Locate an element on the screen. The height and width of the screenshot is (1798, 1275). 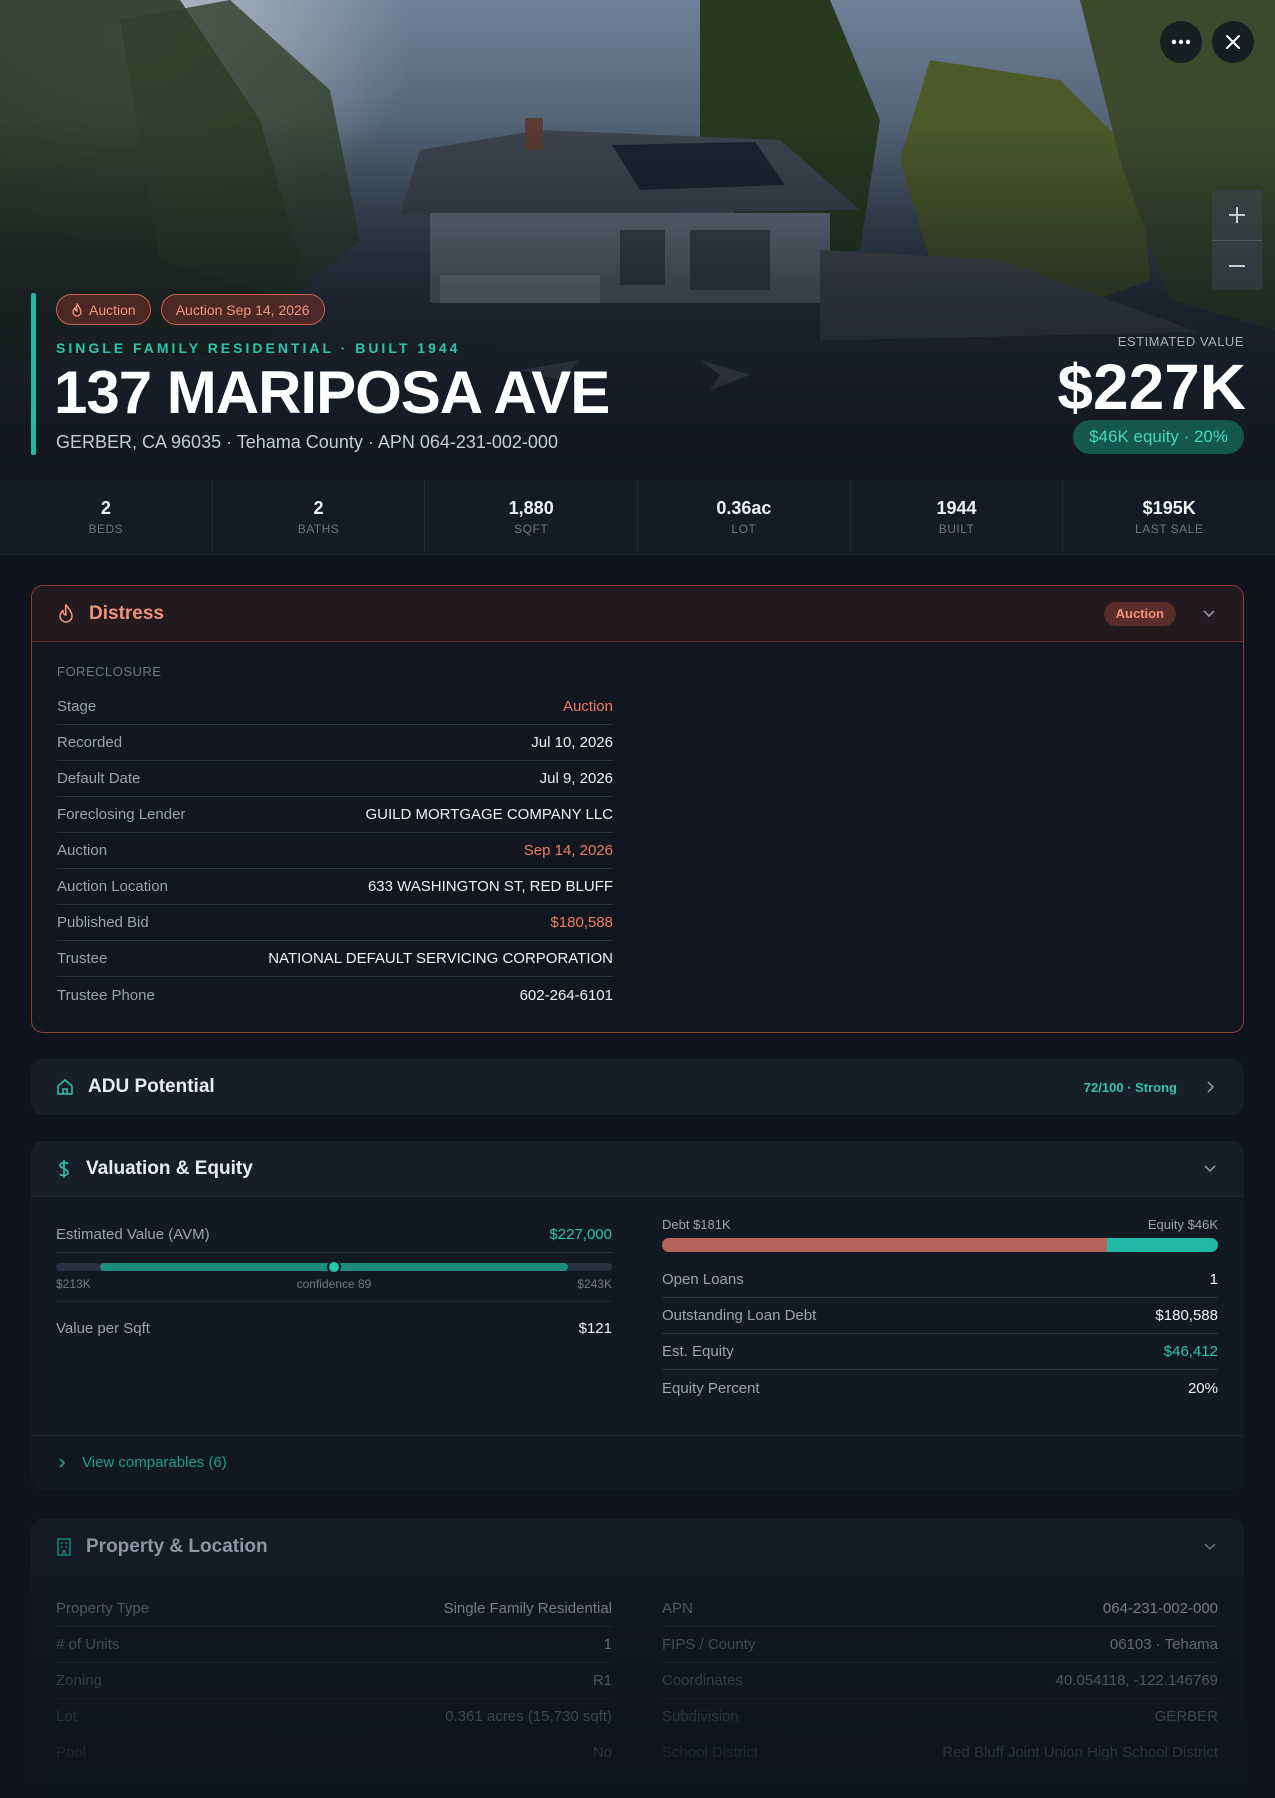
title-accent-bar is located at coordinates (33, 374).